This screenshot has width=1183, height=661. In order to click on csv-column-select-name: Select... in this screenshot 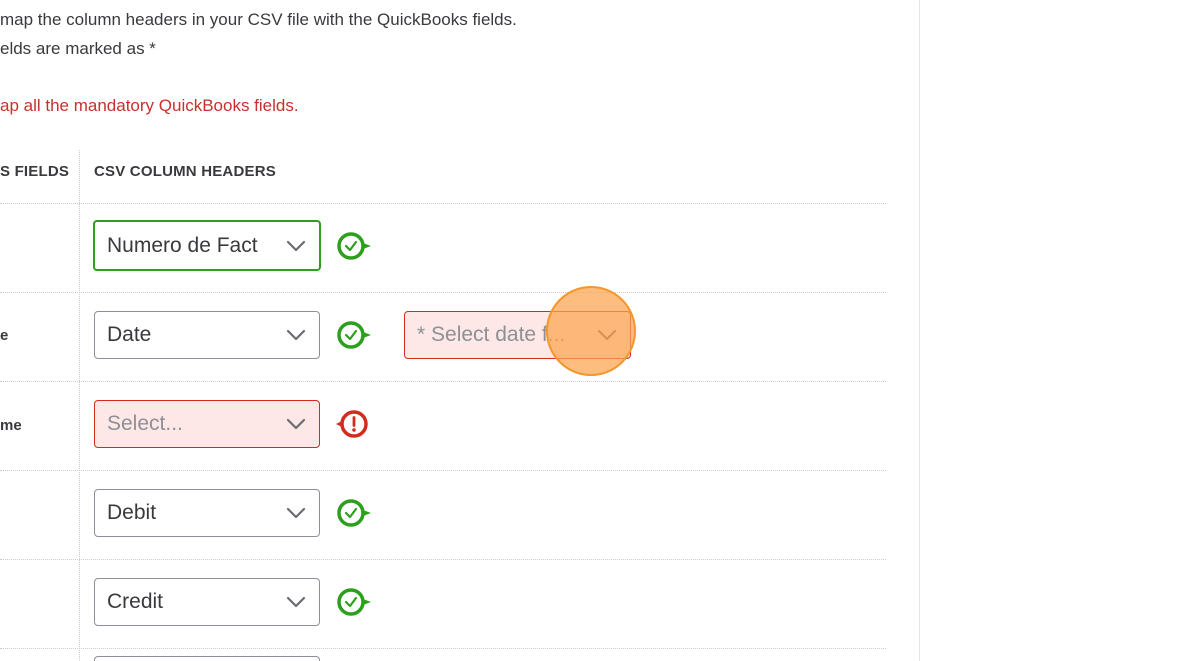, I will do `click(207, 424)`.